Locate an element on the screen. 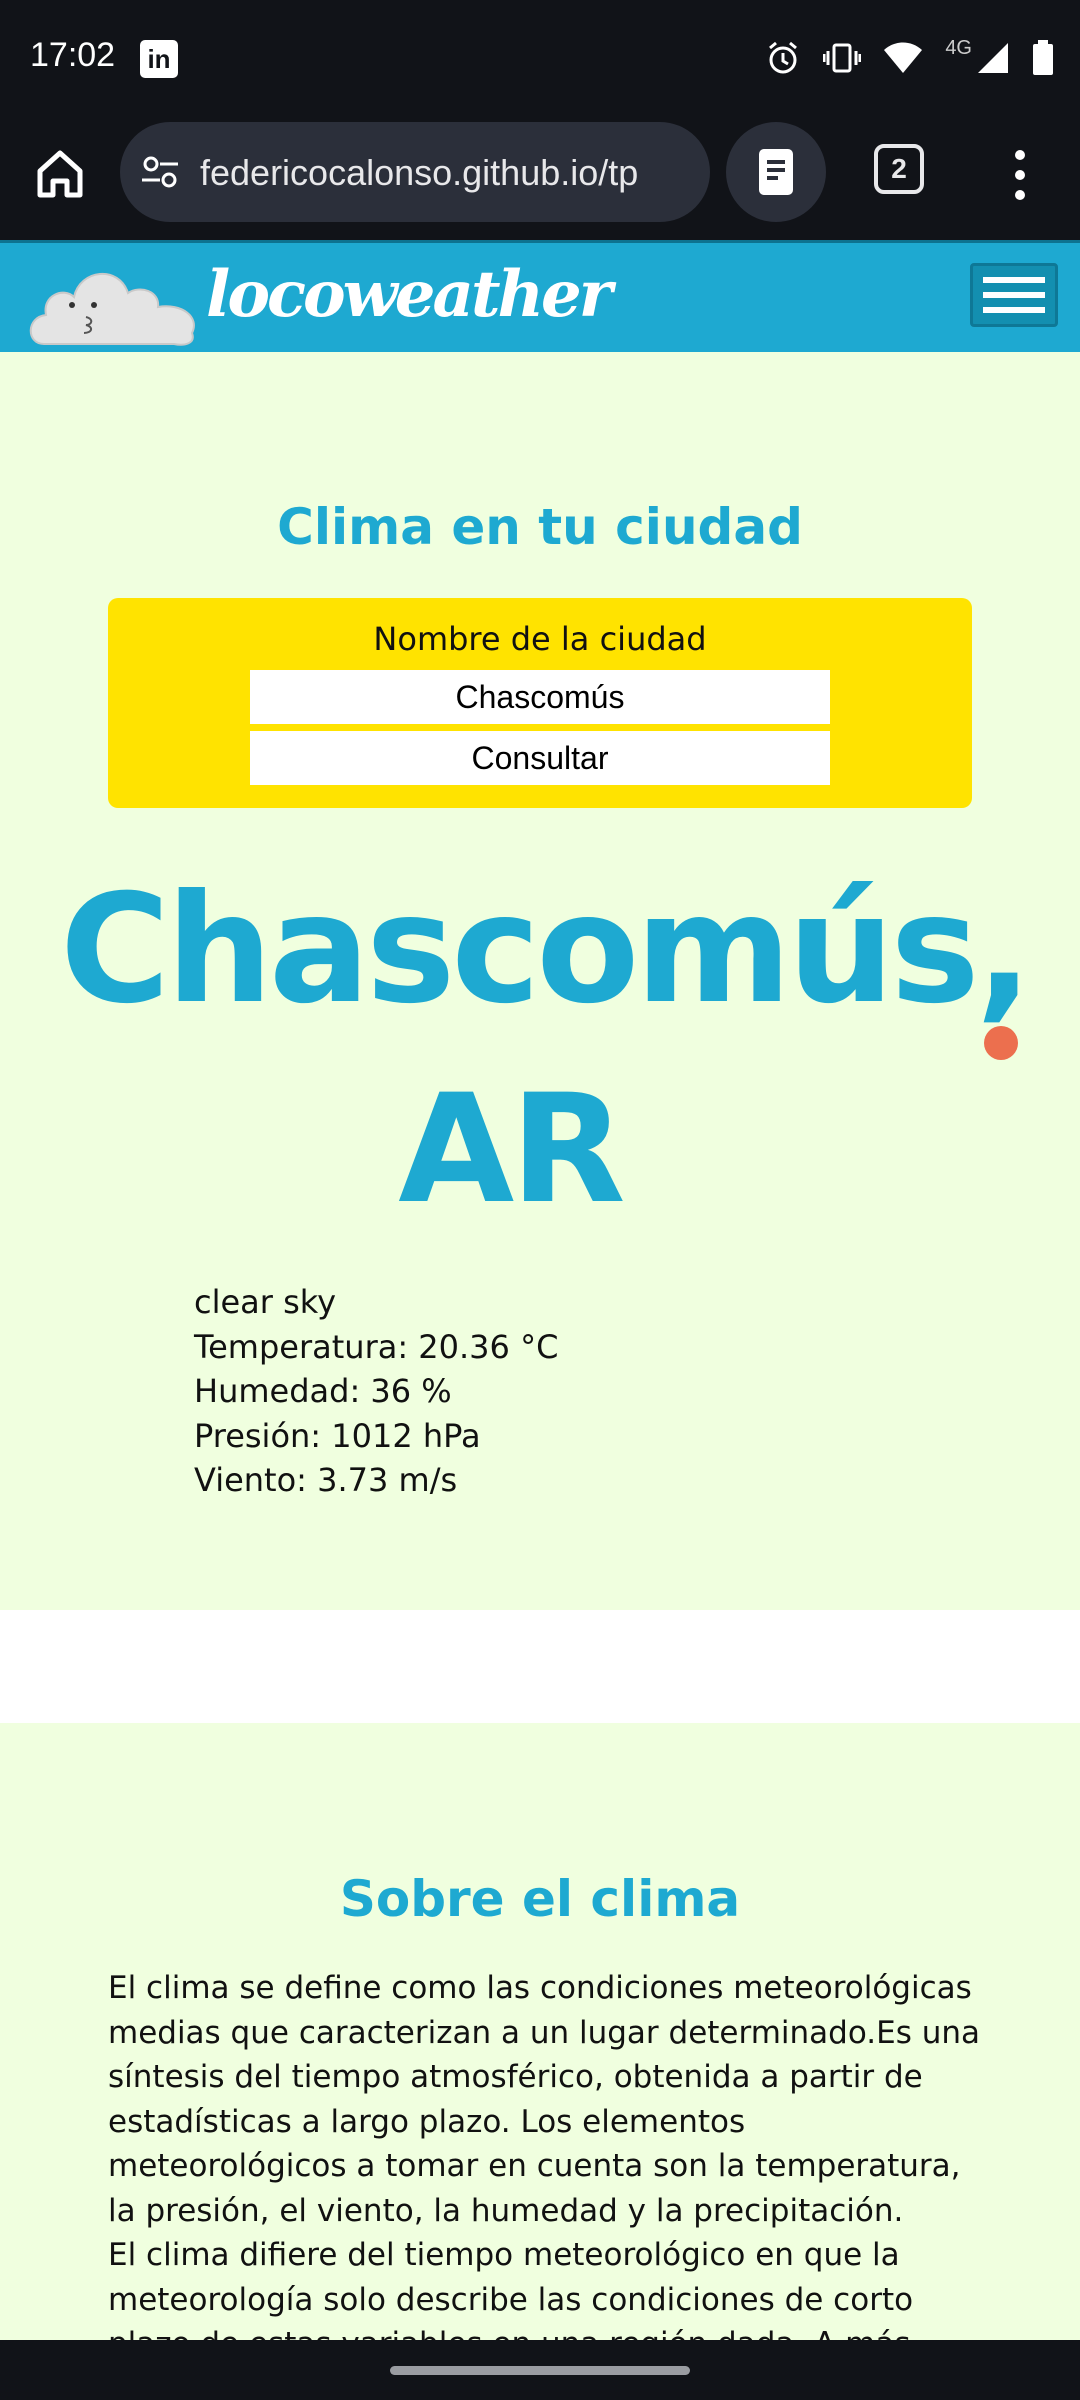 The image size is (1080, 2400). url-text: federicocalonso.github.io/tp is located at coordinates (419, 173).